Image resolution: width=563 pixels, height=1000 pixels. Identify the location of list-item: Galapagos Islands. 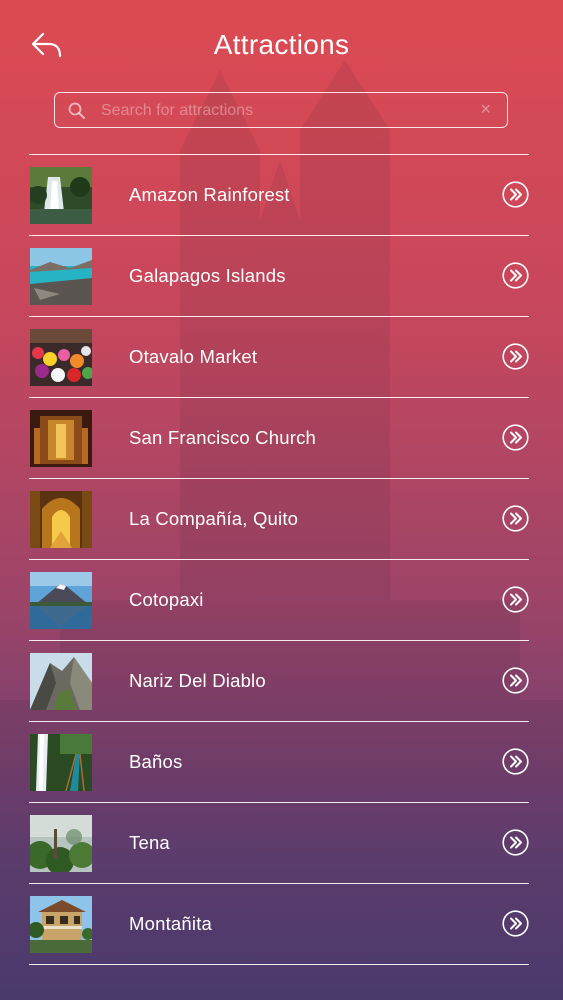
(279, 276).